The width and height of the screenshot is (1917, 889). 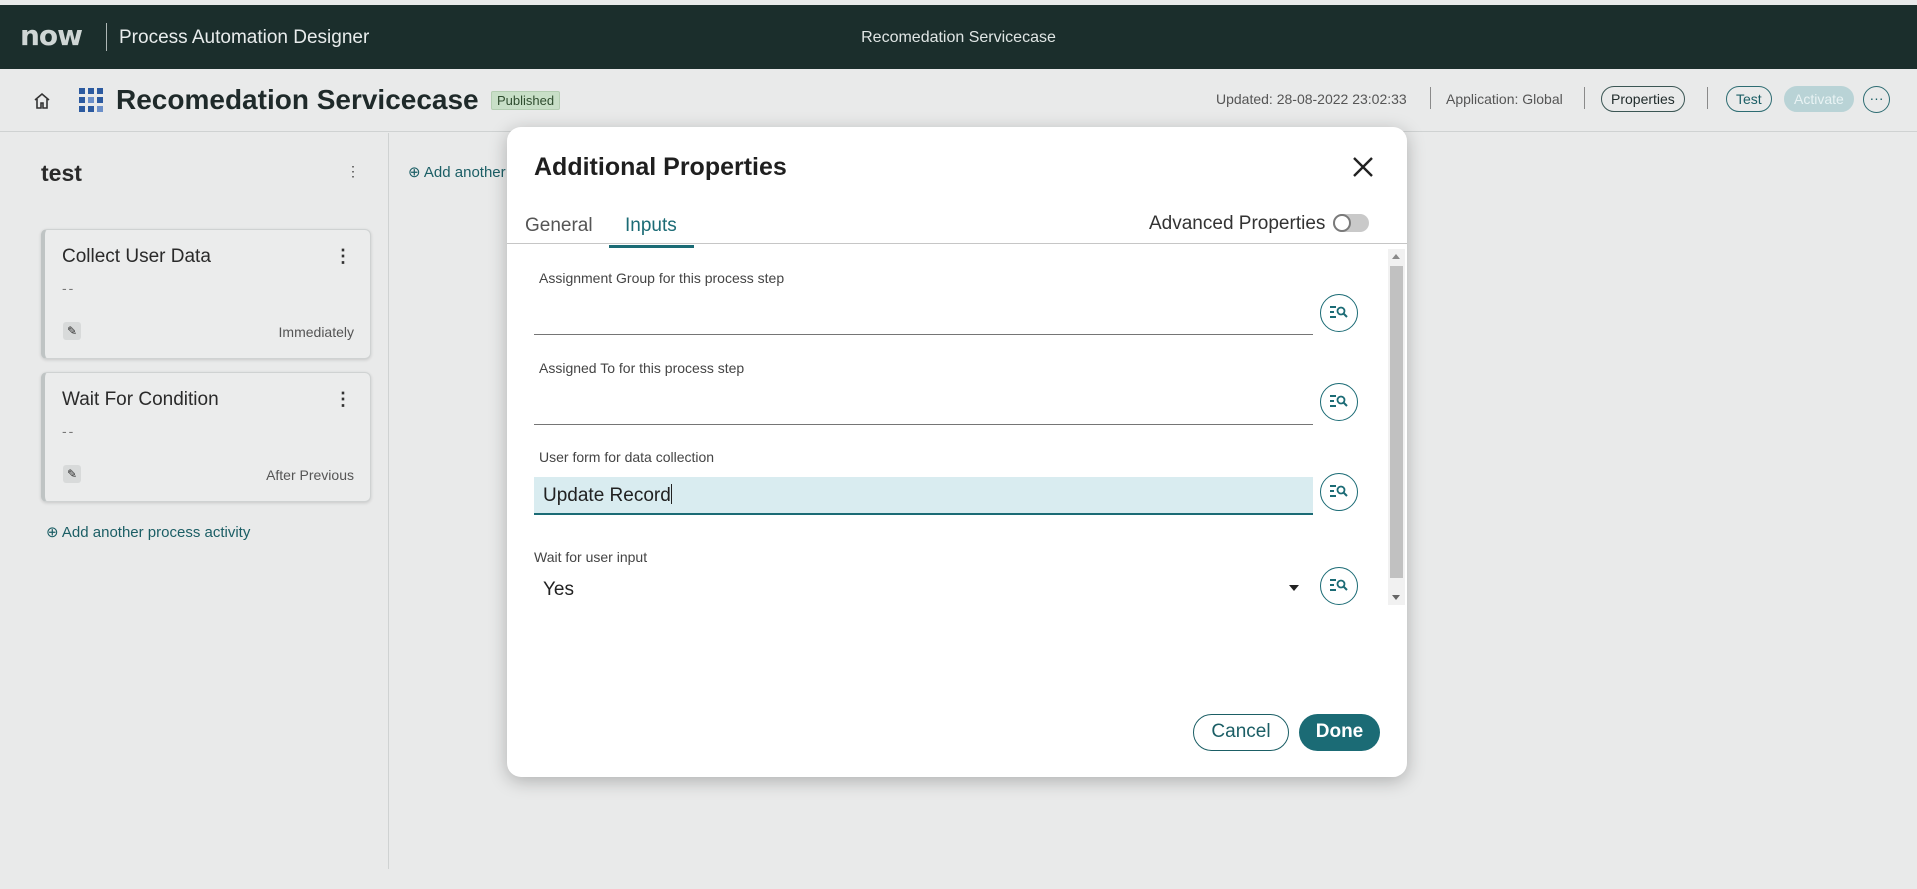 What do you see at coordinates (1396, 256) in the screenshot?
I see `scroll-up-arrow` at bounding box center [1396, 256].